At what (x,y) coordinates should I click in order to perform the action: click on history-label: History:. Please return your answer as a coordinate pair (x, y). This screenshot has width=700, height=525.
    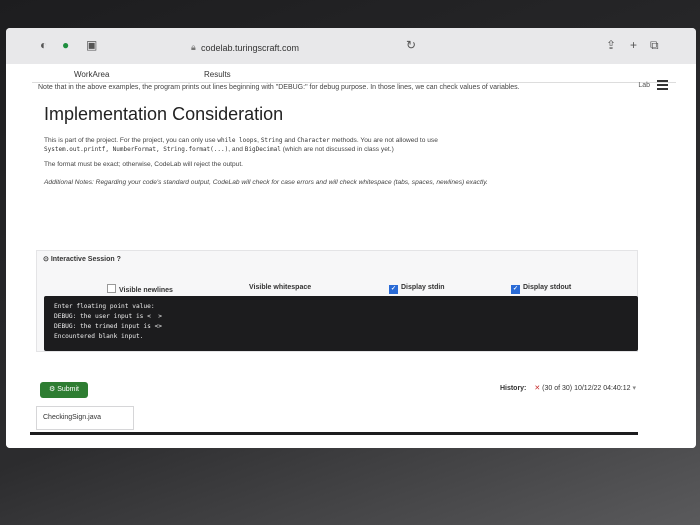
    Looking at the image, I should click on (513, 388).